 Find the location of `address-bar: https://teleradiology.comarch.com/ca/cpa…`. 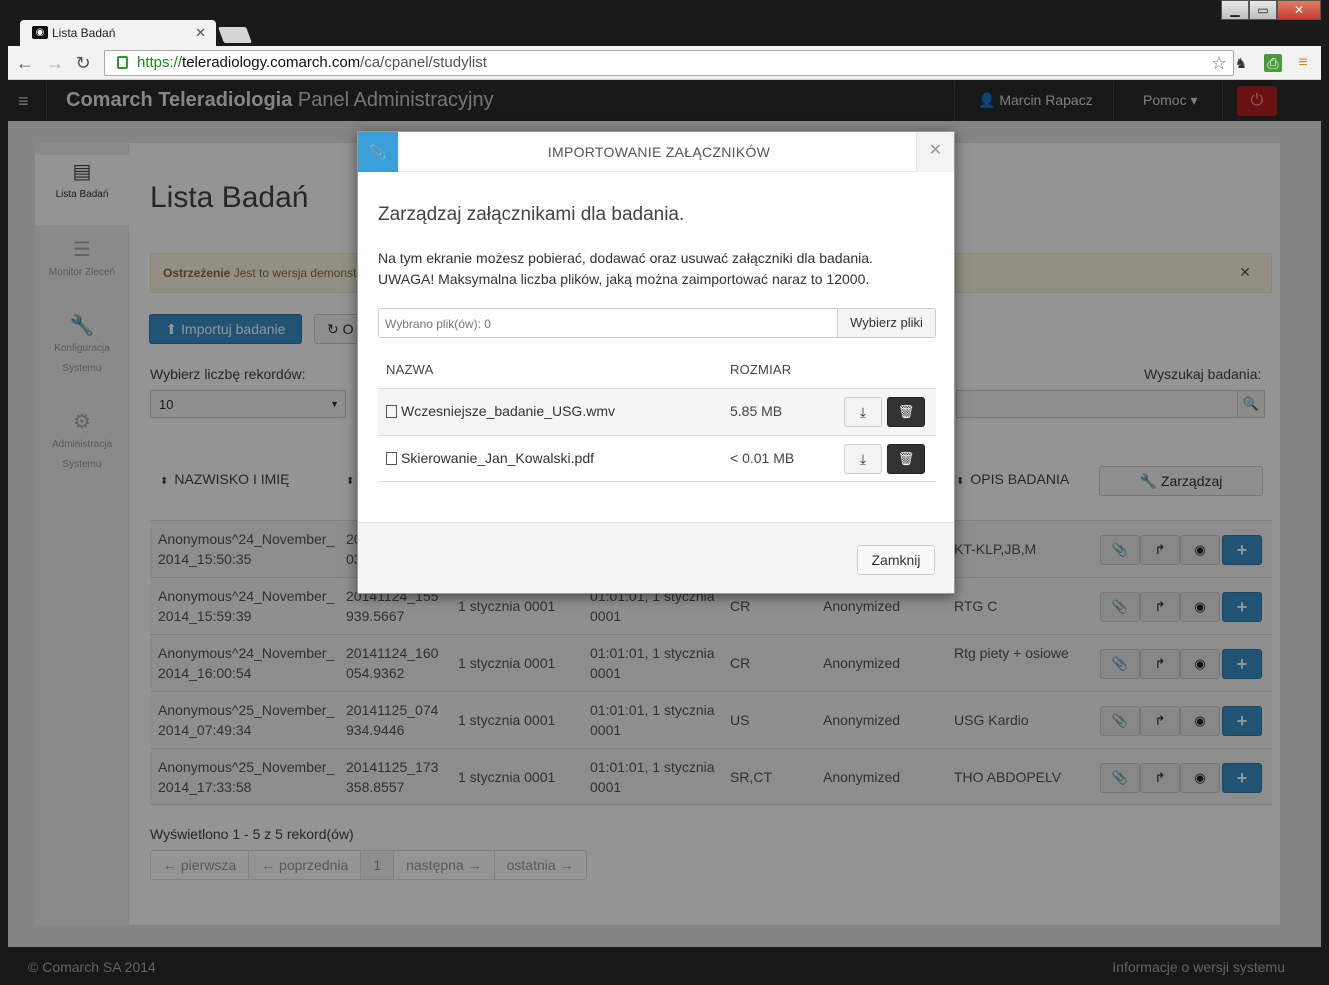

address-bar: https://teleradiology.comarch.com/ca/cpa… is located at coordinates (669, 63).